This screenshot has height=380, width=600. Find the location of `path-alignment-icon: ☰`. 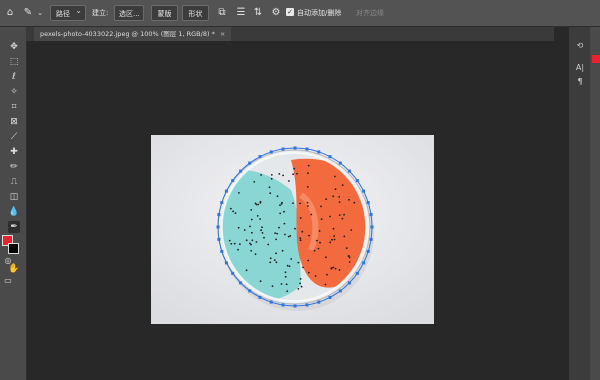

path-alignment-icon: ☰ is located at coordinates (241, 13).